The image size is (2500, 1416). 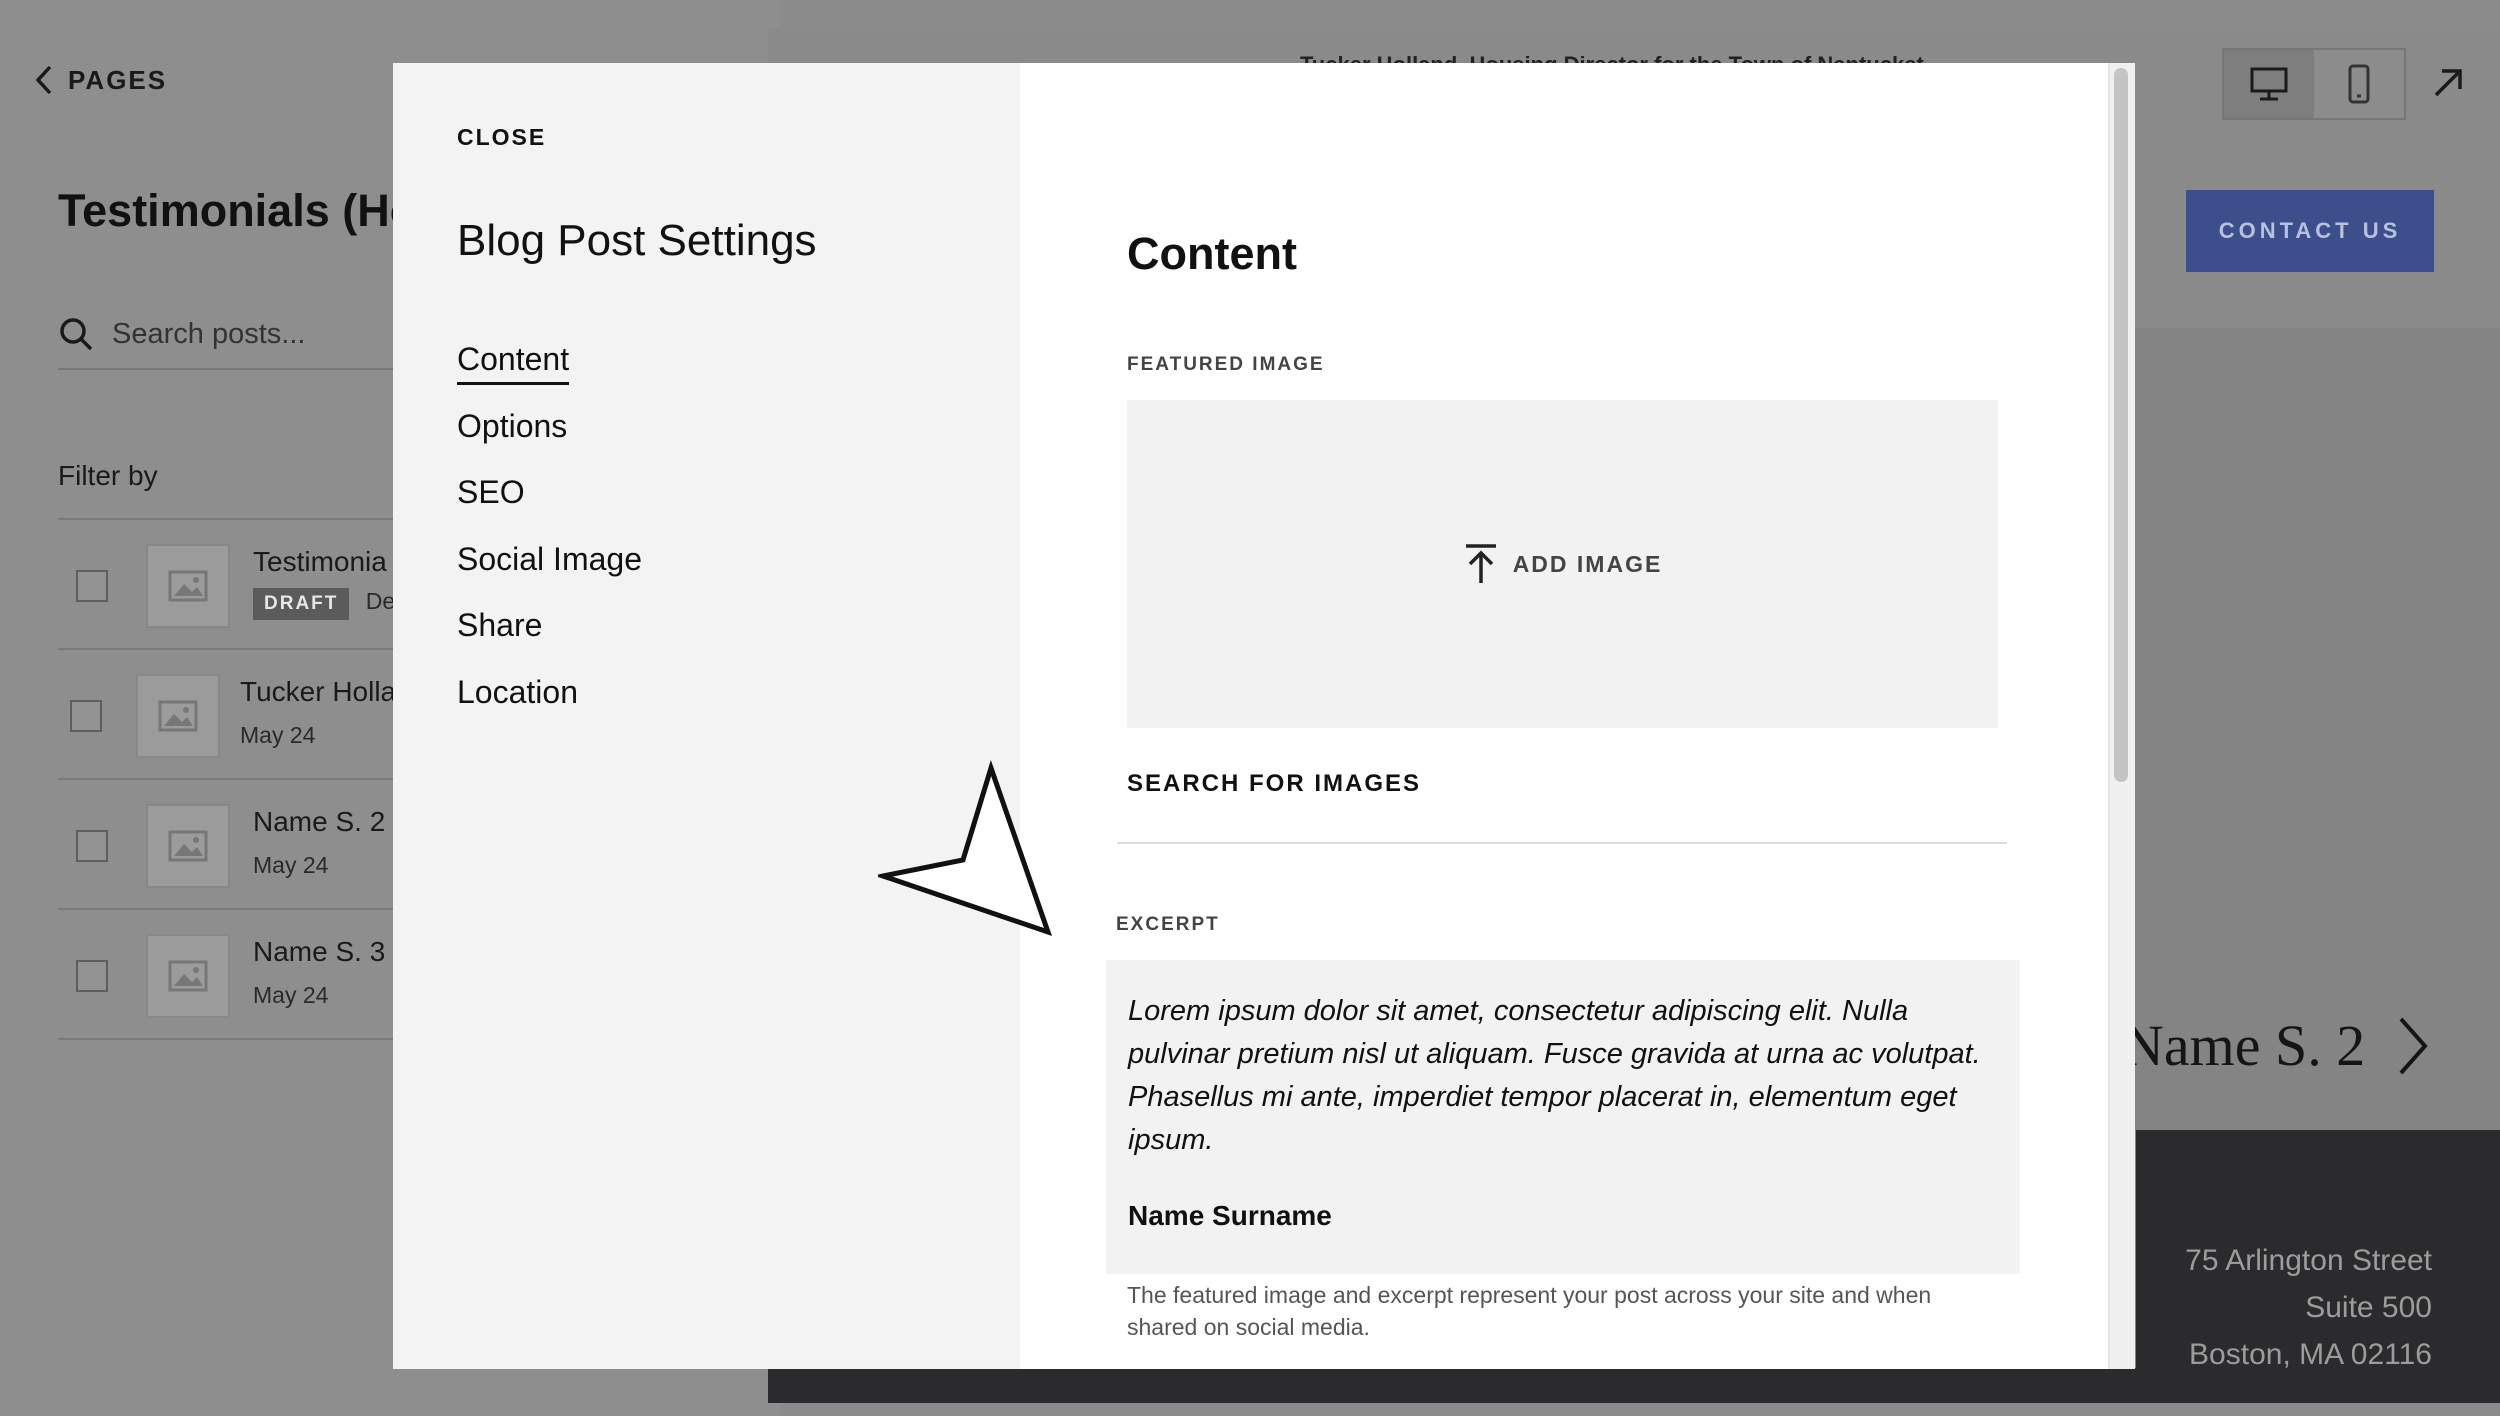 I want to click on chevron-right-icon, so click(x=2413, y=1046).